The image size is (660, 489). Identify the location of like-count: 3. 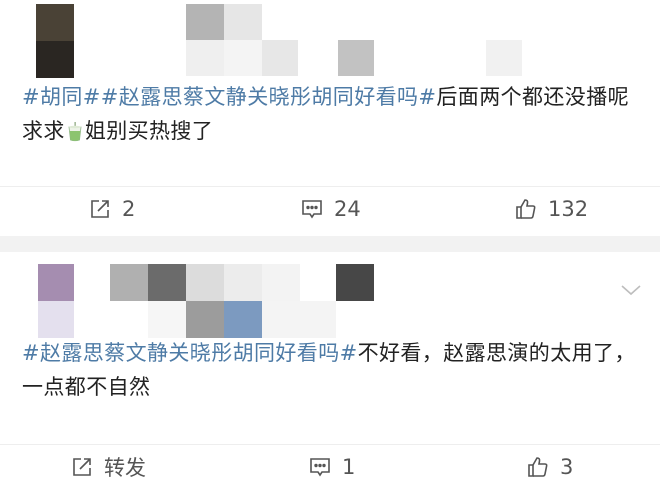
(567, 467).